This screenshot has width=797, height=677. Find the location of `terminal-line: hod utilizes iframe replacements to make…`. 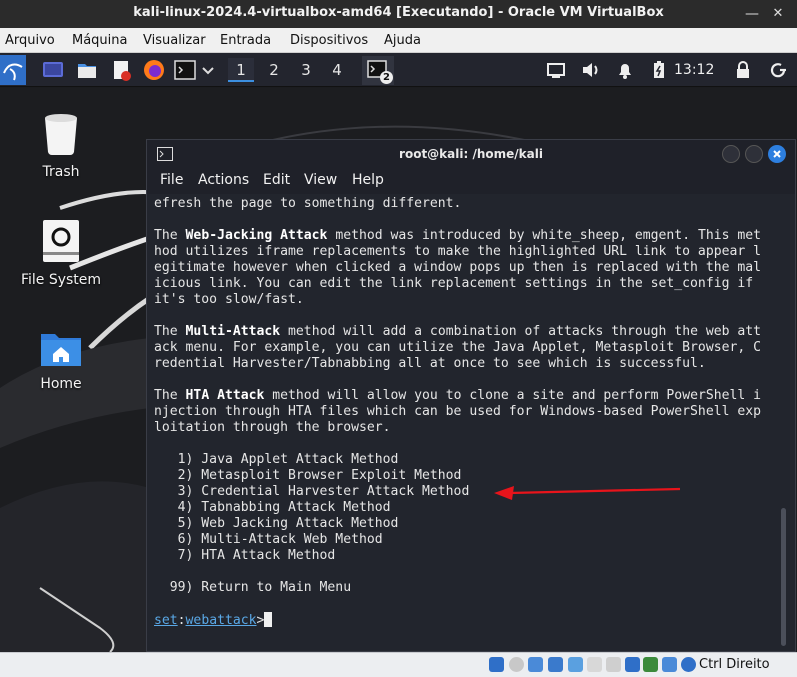

terminal-line: hod utilizes iframe replacements to make… is located at coordinates (457, 251).